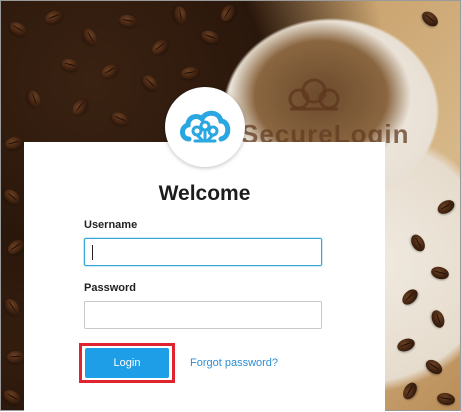  I want to click on password-label: Password, so click(110, 288).